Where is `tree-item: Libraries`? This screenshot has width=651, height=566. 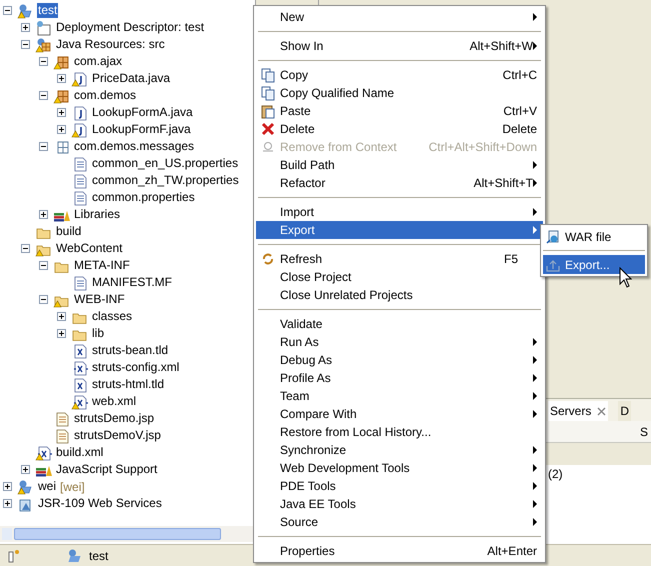 tree-item: Libraries is located at coordinates (97, 214).